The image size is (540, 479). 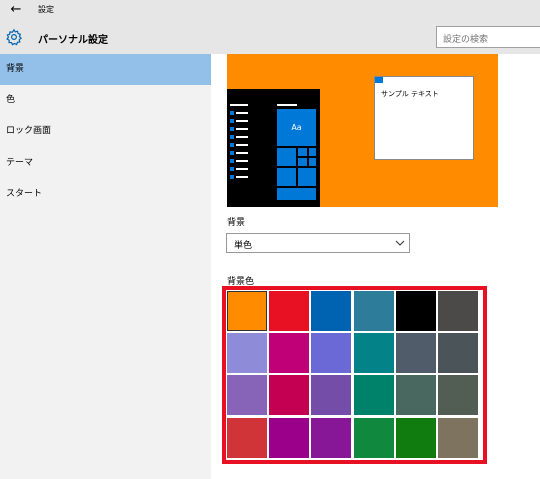 What do you see at coordinates (400, 243) in the screenshot?
I see `chevron-down-icon` at bounding box center [400, 243].